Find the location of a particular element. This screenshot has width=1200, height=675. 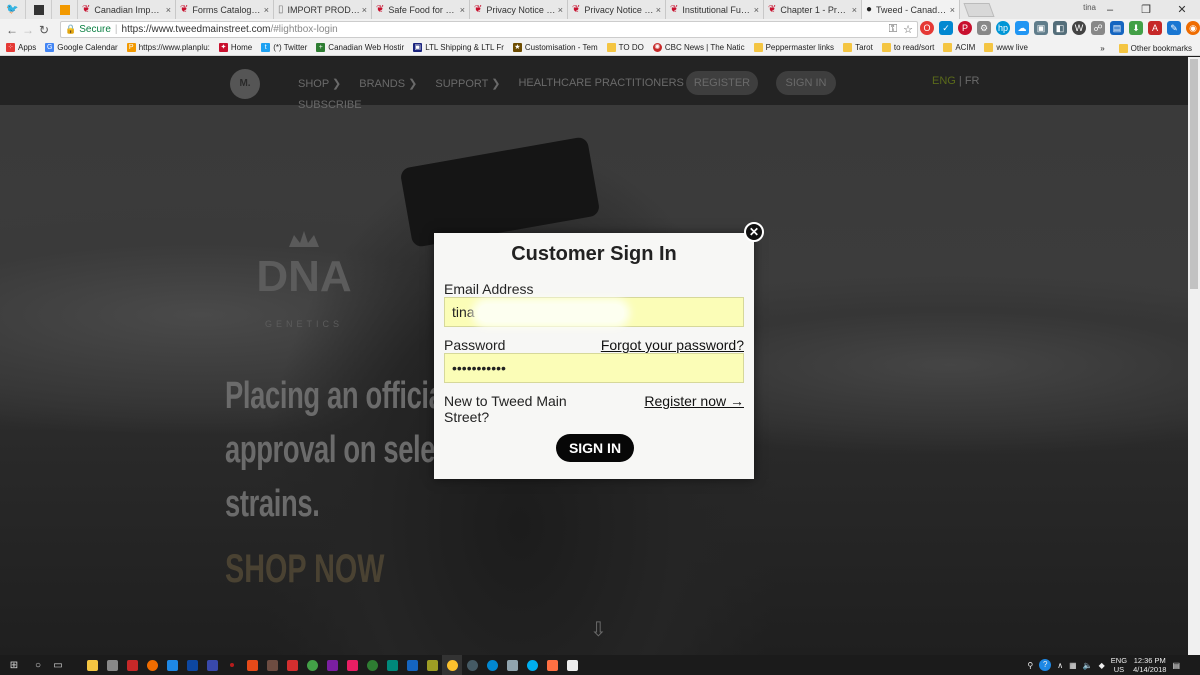

volume-icon: 🔈 is located at coordinates (1088, 665).